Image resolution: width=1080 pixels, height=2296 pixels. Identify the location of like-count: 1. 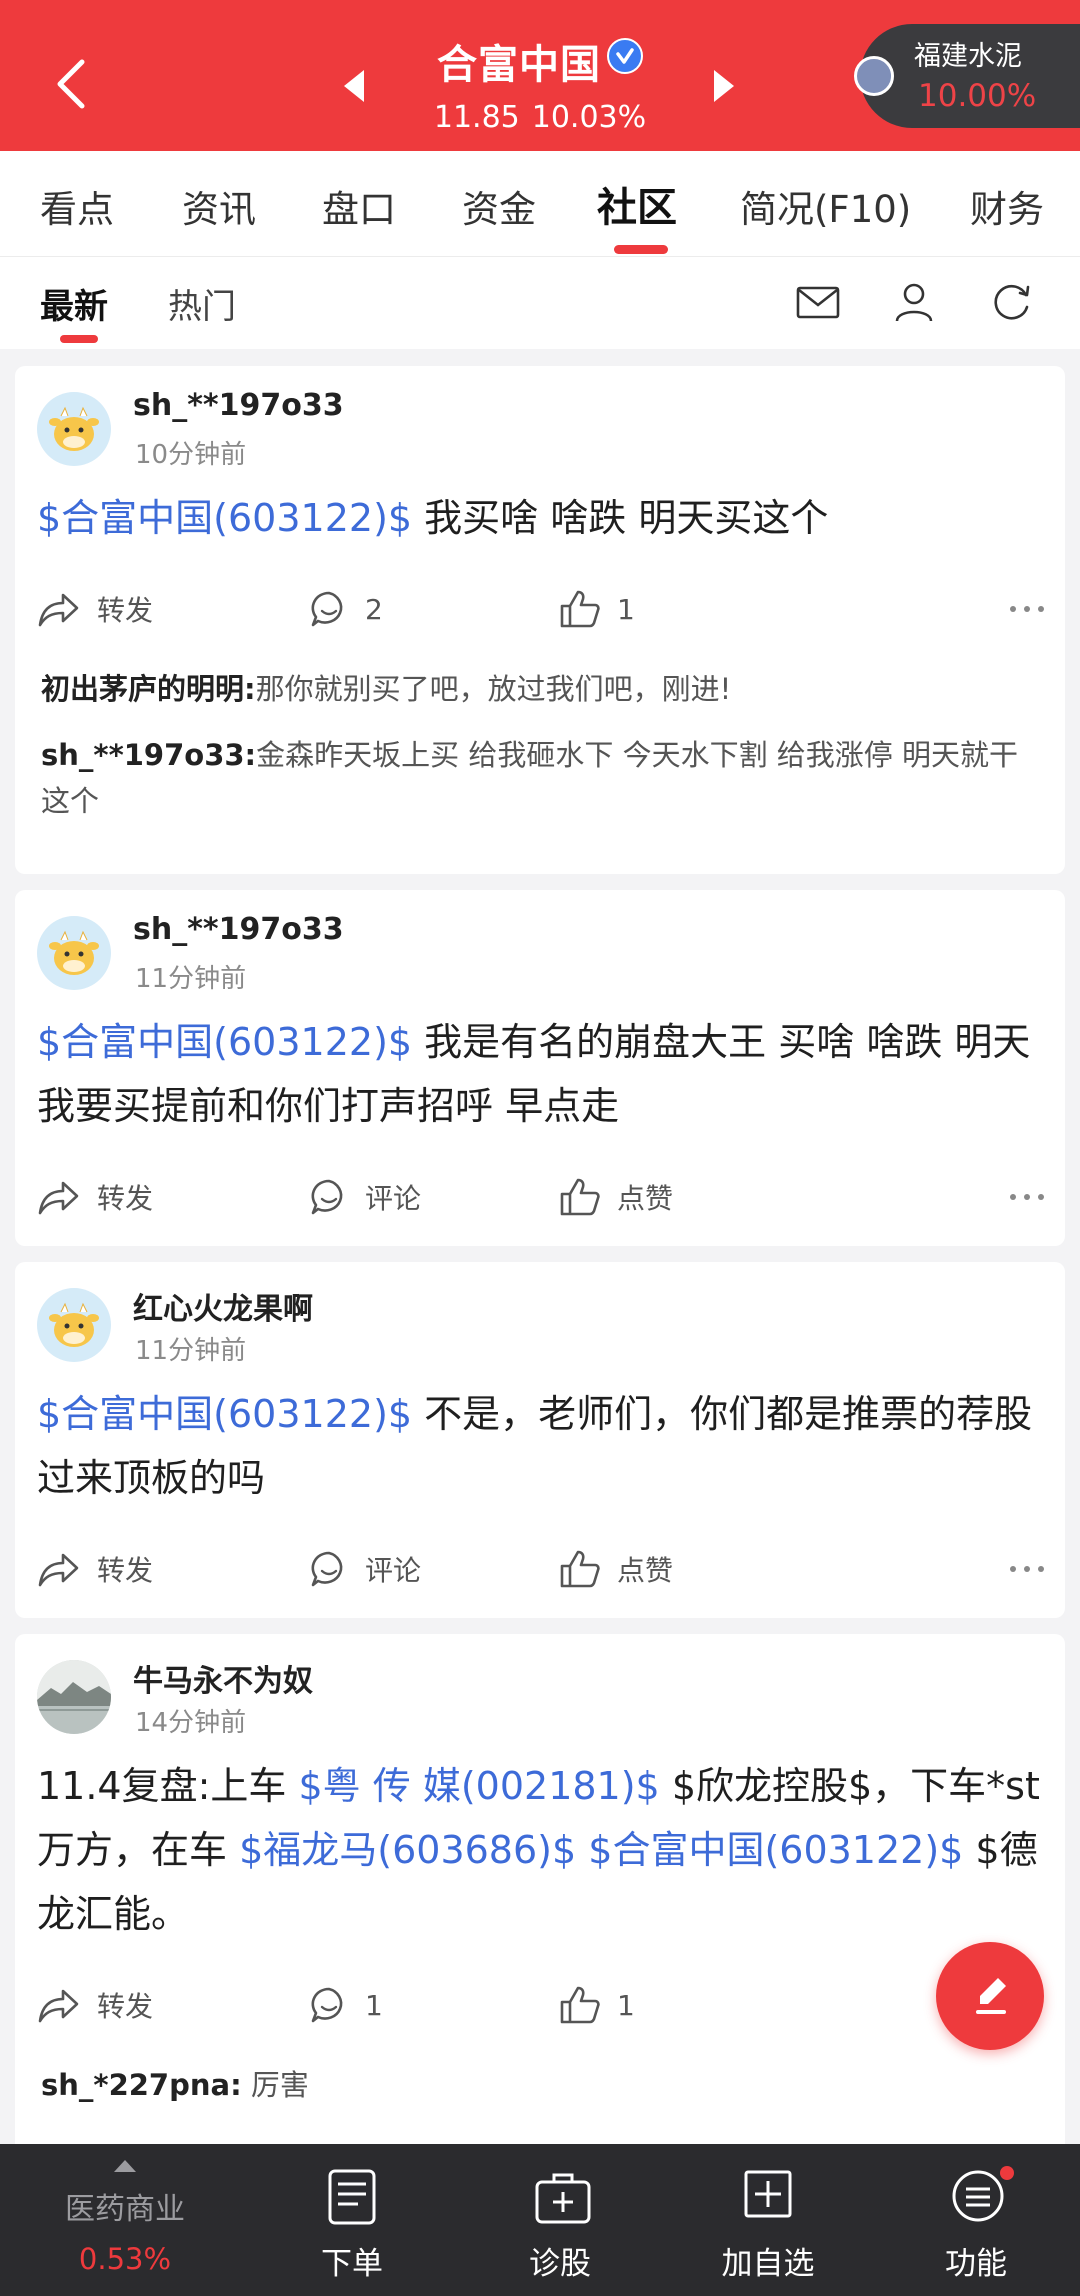
(626, 2005).